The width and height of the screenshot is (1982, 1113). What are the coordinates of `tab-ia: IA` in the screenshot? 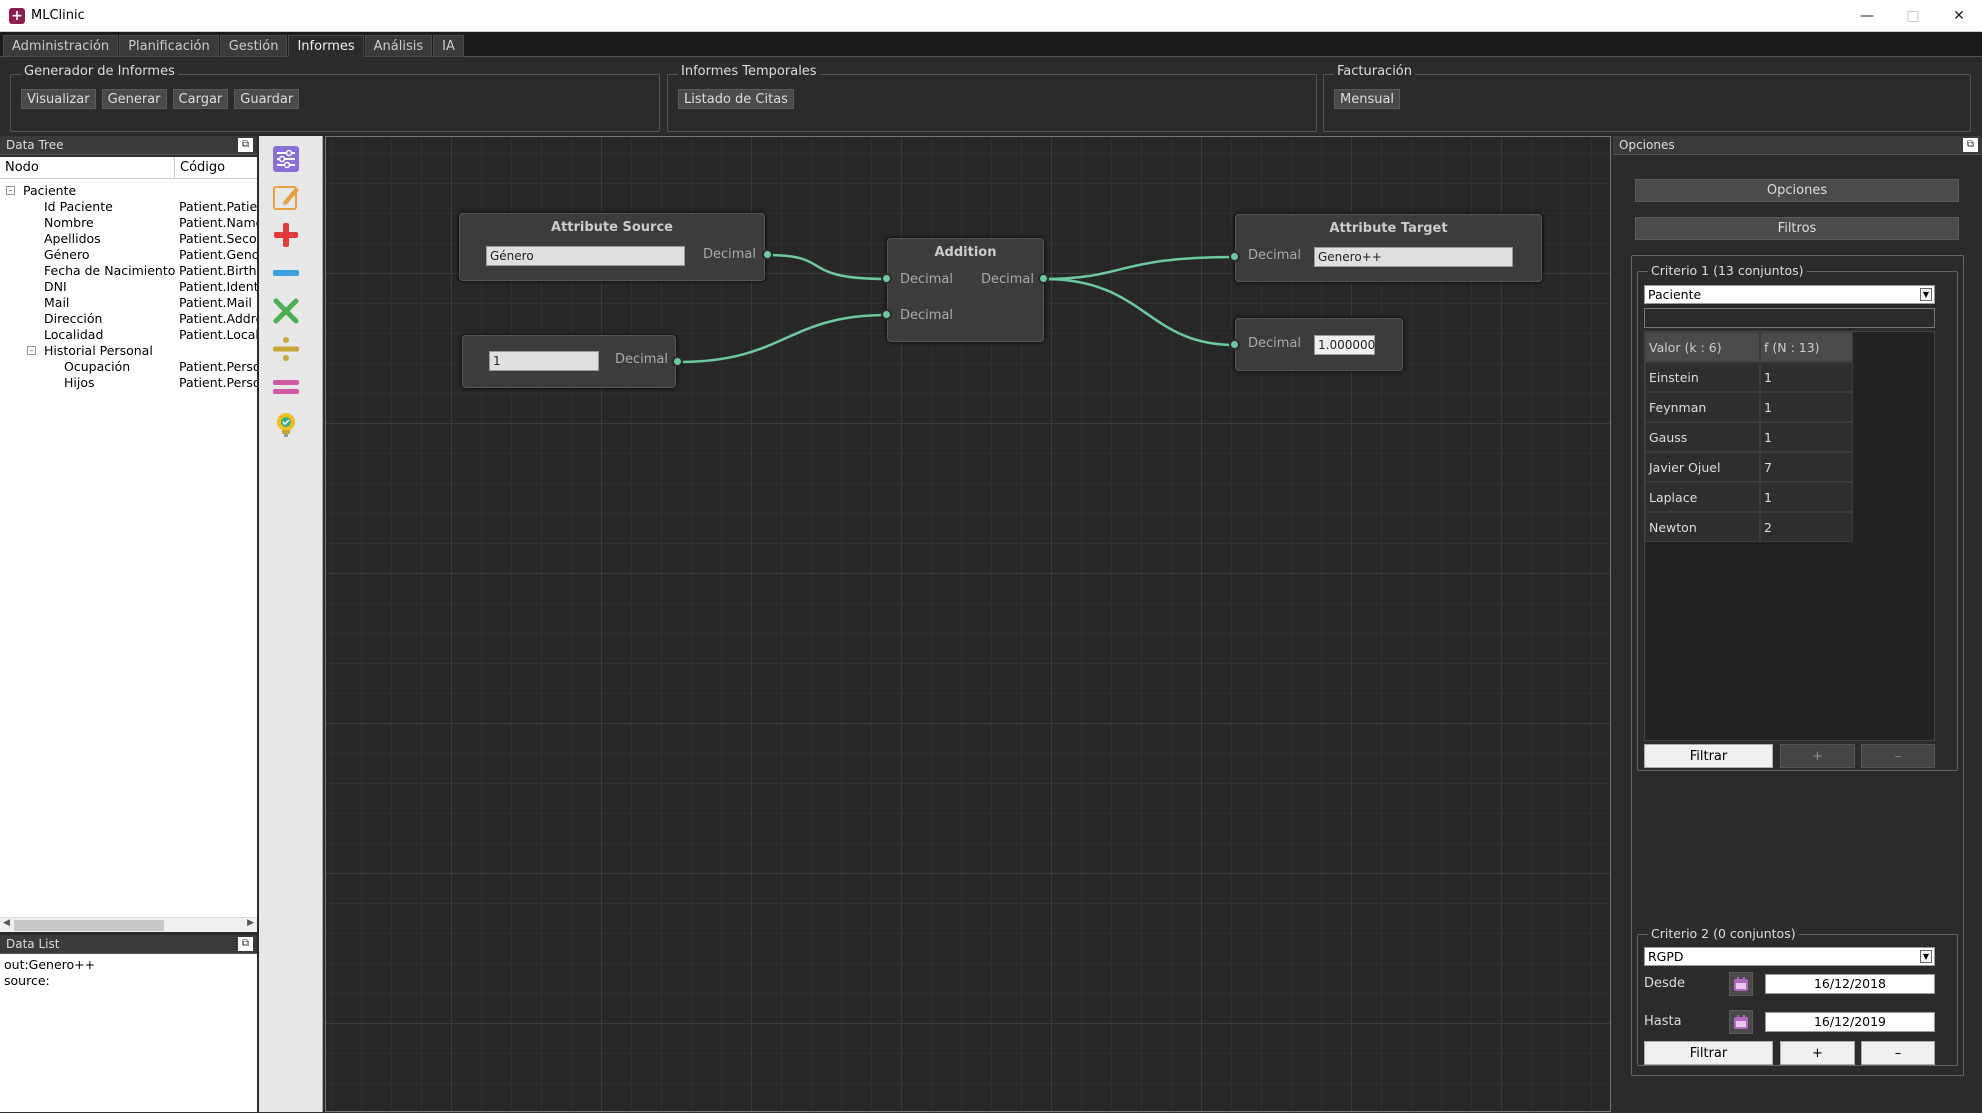 It's located at (448, 46).